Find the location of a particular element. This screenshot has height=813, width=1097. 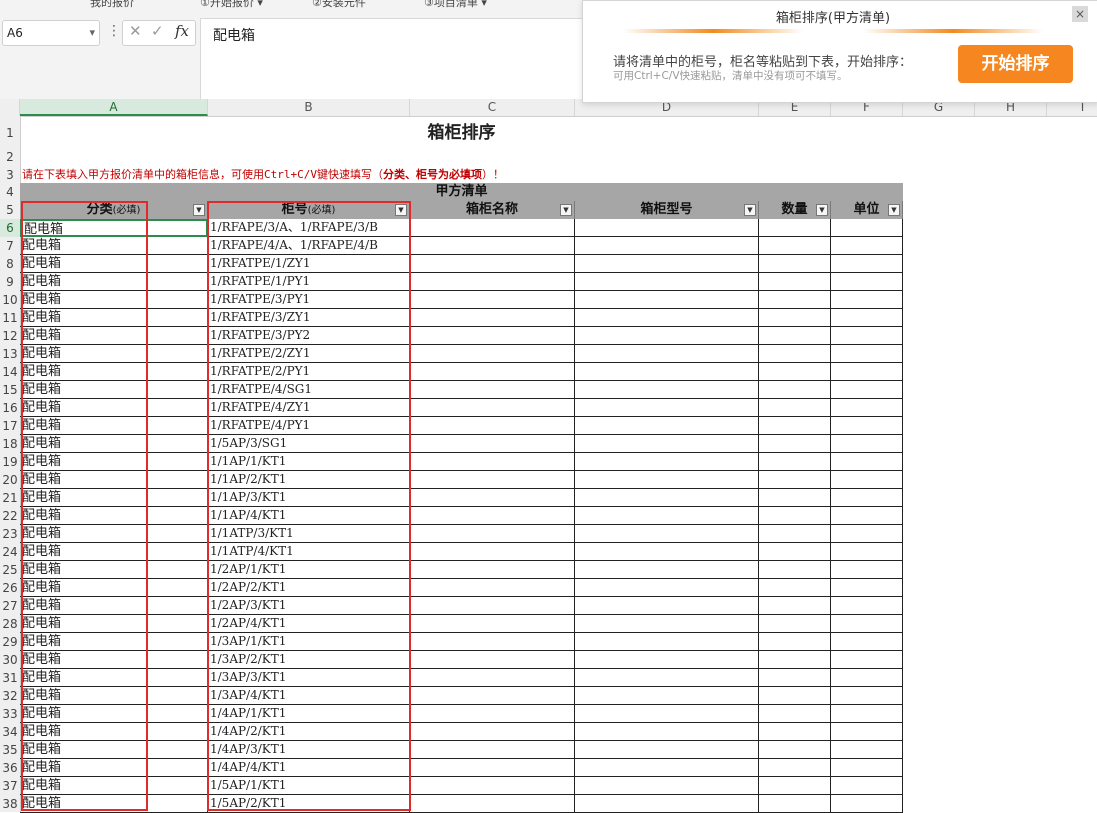

cell-cabinet-no: 1/RFATPE/3/ZY1 is located at coordinates (309, 318).